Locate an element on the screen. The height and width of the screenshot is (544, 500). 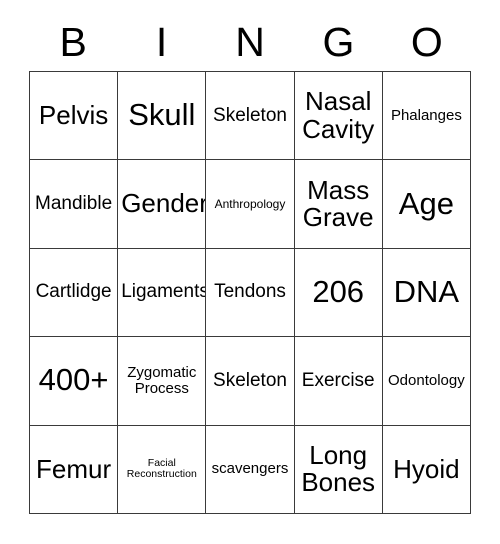
bingo-cell-label: Age is located at coordinates (426, 203).